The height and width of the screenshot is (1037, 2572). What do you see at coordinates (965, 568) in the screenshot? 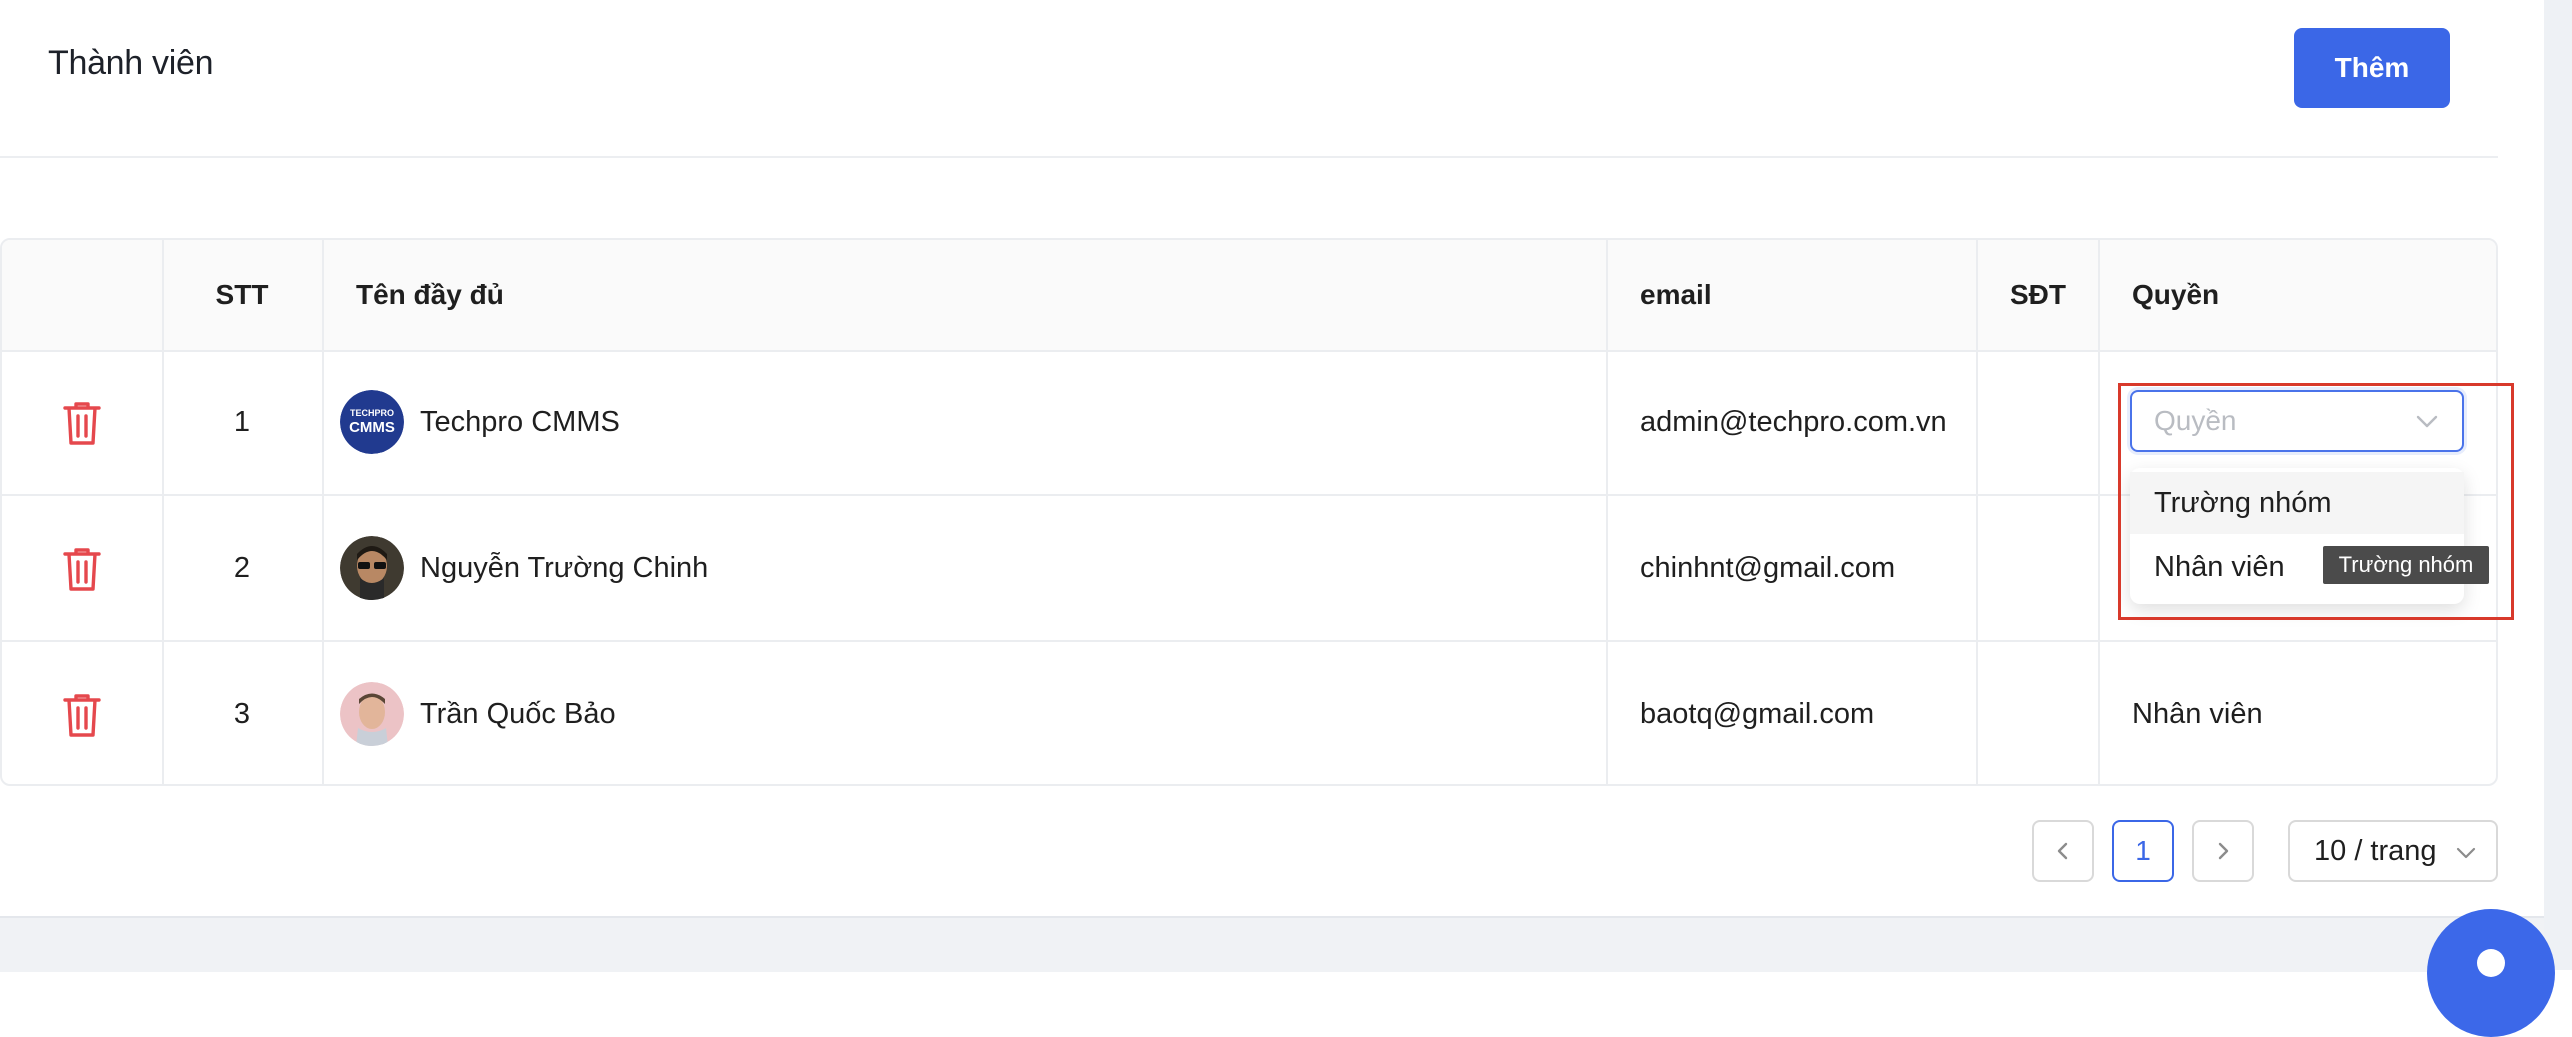
I see `member-name-cell: Nguyễn Trường Chinh` at bounding box center [965, 568].